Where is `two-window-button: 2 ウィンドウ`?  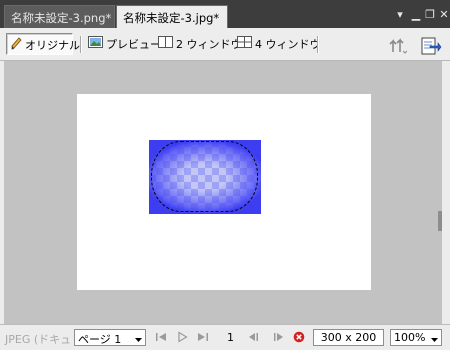
two-window-button: 2 ウィンドウ is located at coordinates (200, 44).